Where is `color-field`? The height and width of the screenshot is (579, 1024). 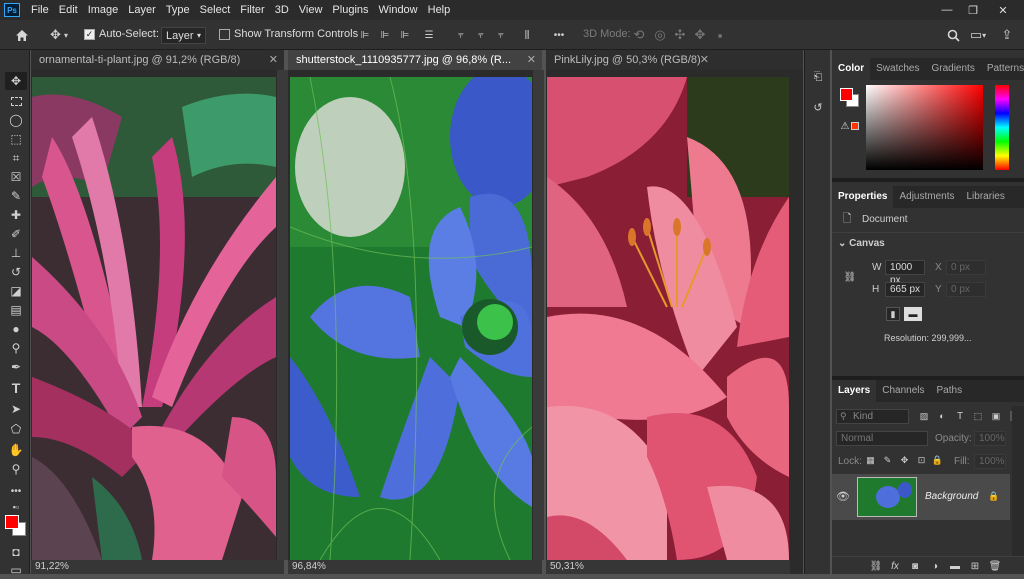 color-field is located at coordinates (924, 127).